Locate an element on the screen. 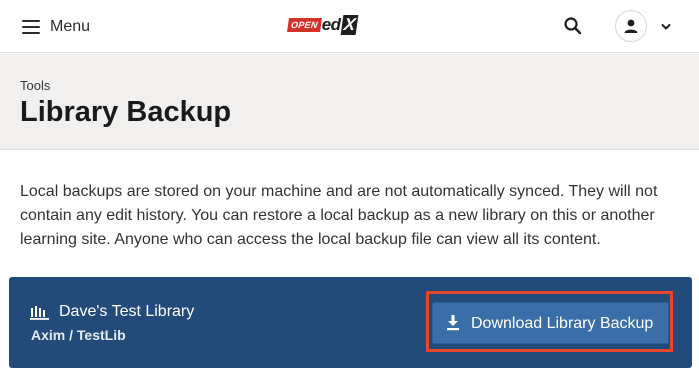 The image size is (699, 380). library-icon is located at coordinates (39, 313).